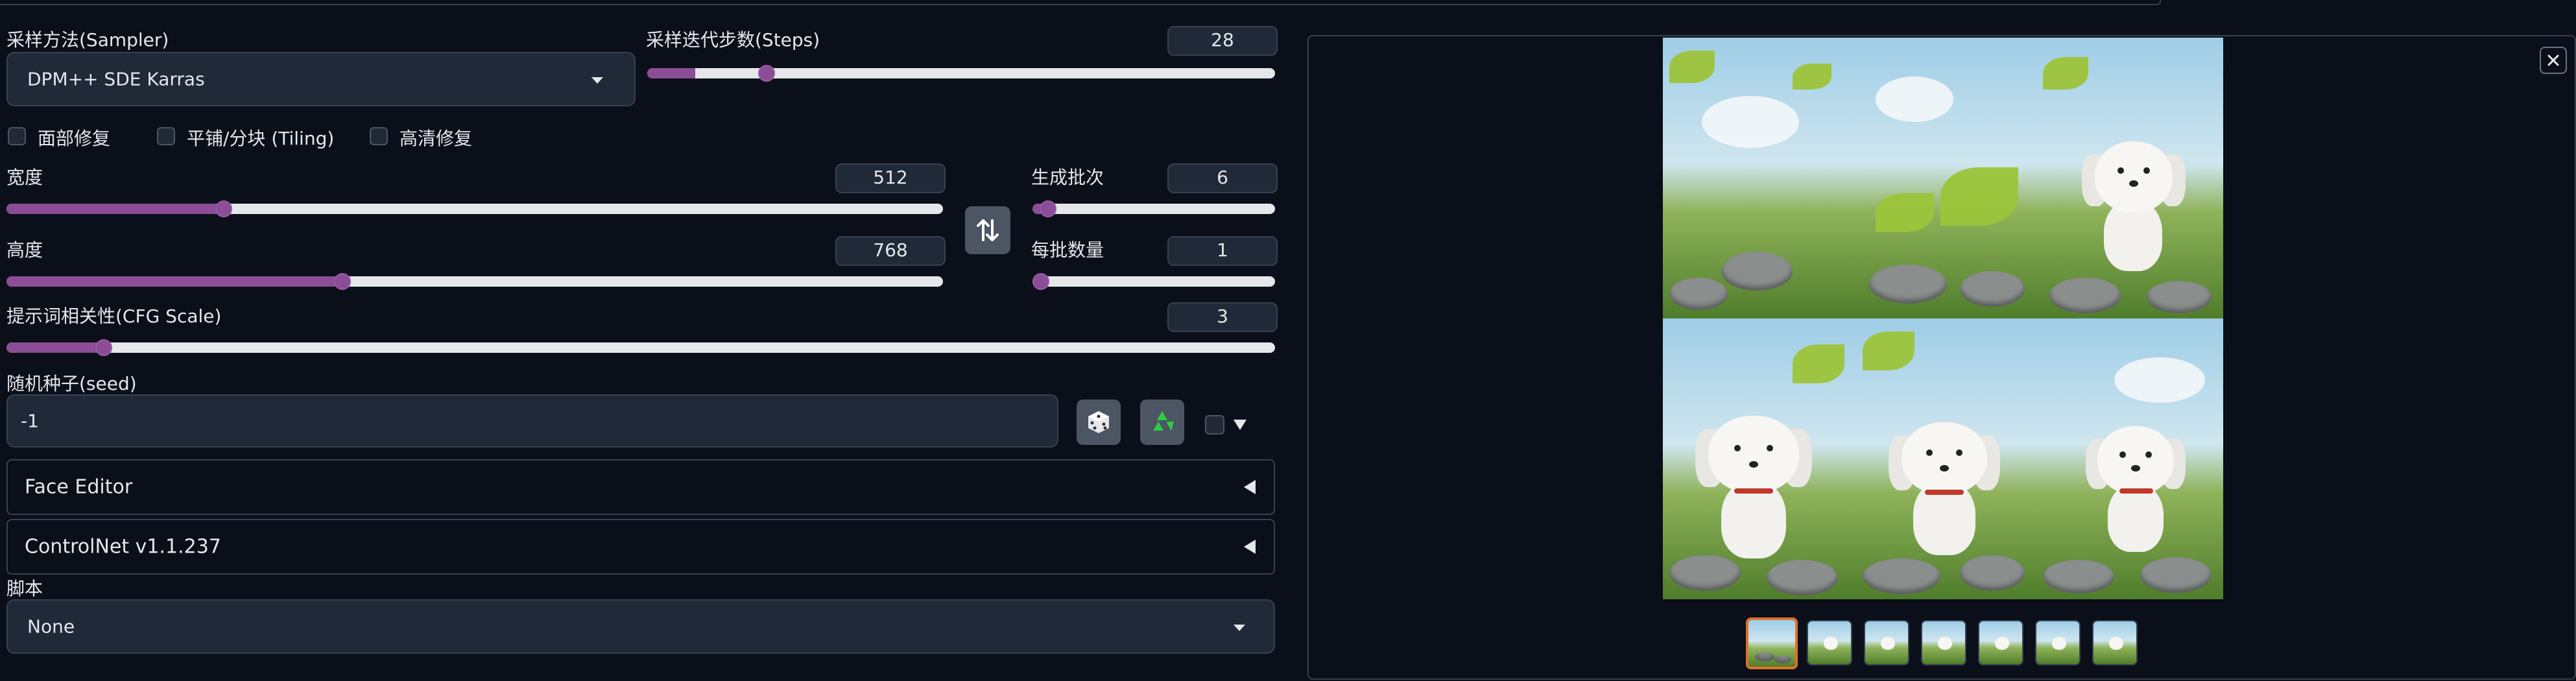 This screenshot has width=2576, height=681. I want to click on random-seed-button, so click(1099, 422).